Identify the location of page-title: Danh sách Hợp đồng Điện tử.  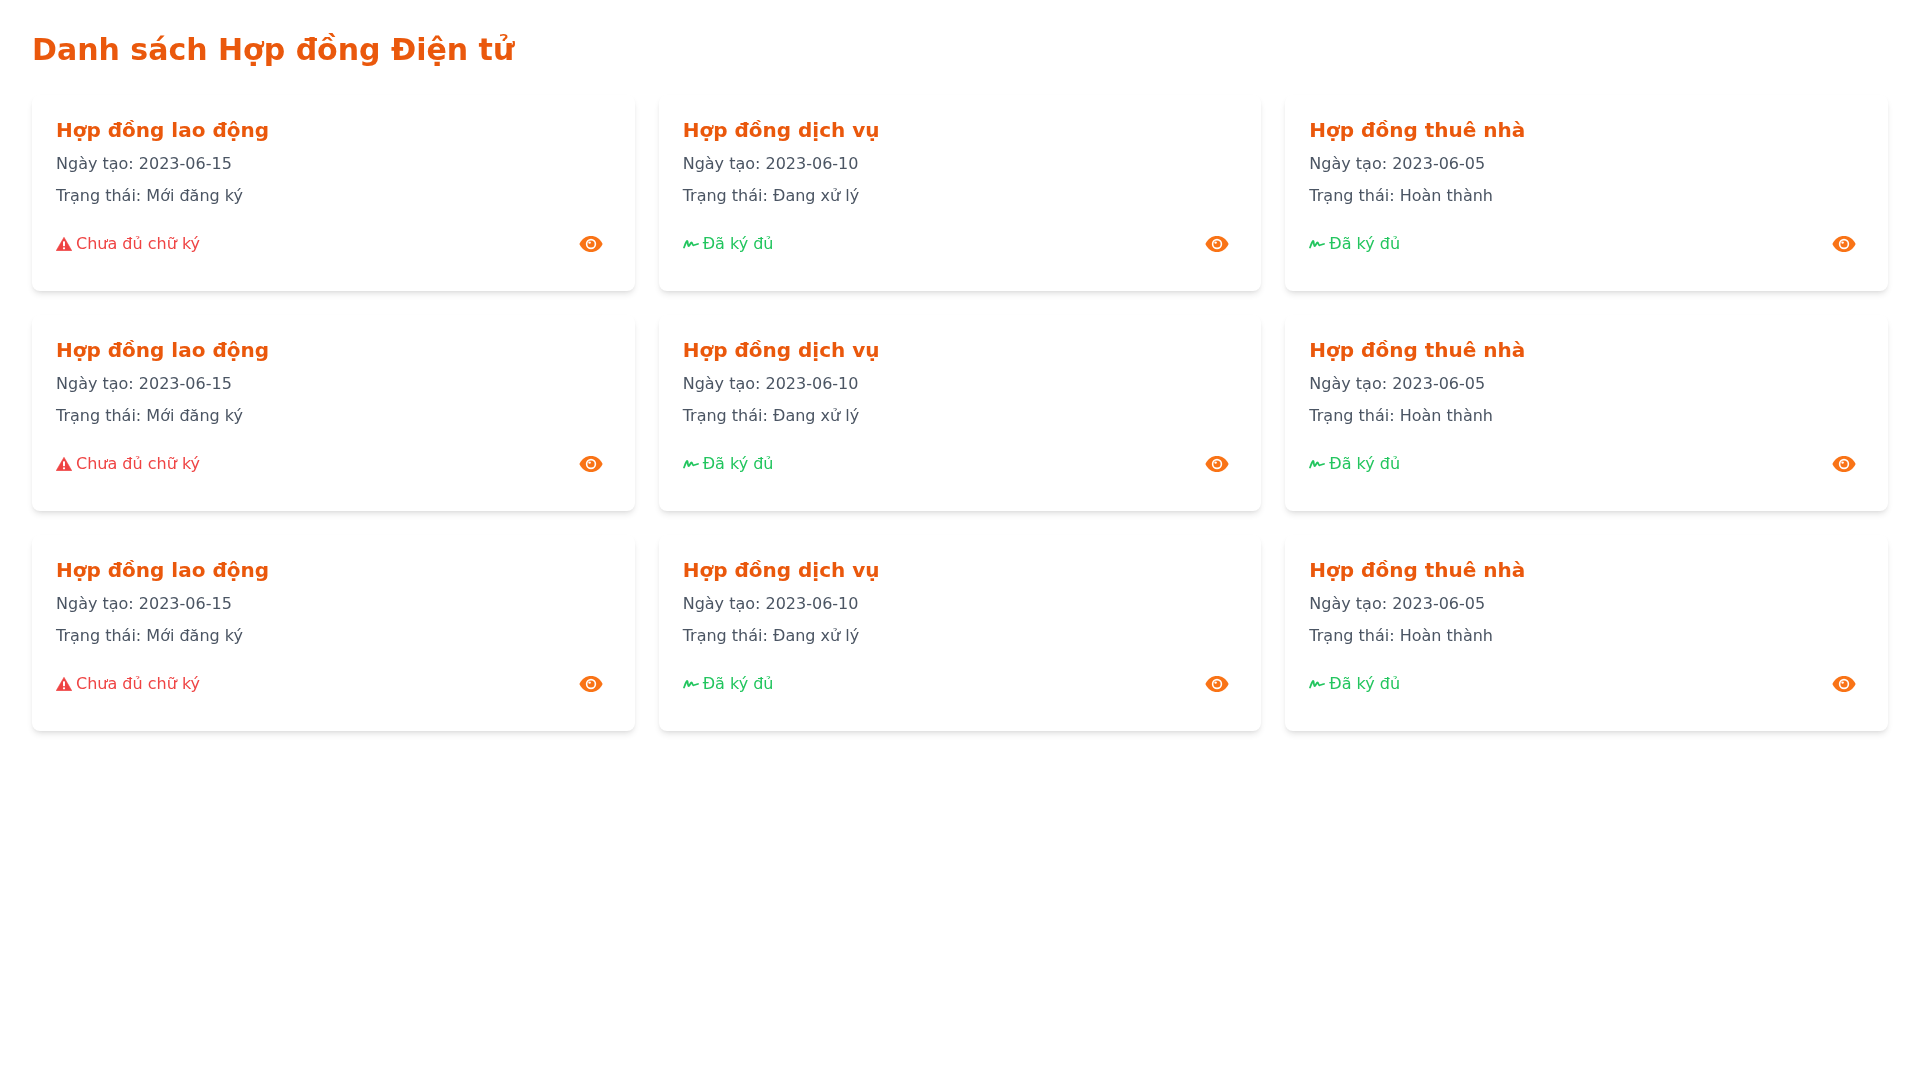
(273, 50).